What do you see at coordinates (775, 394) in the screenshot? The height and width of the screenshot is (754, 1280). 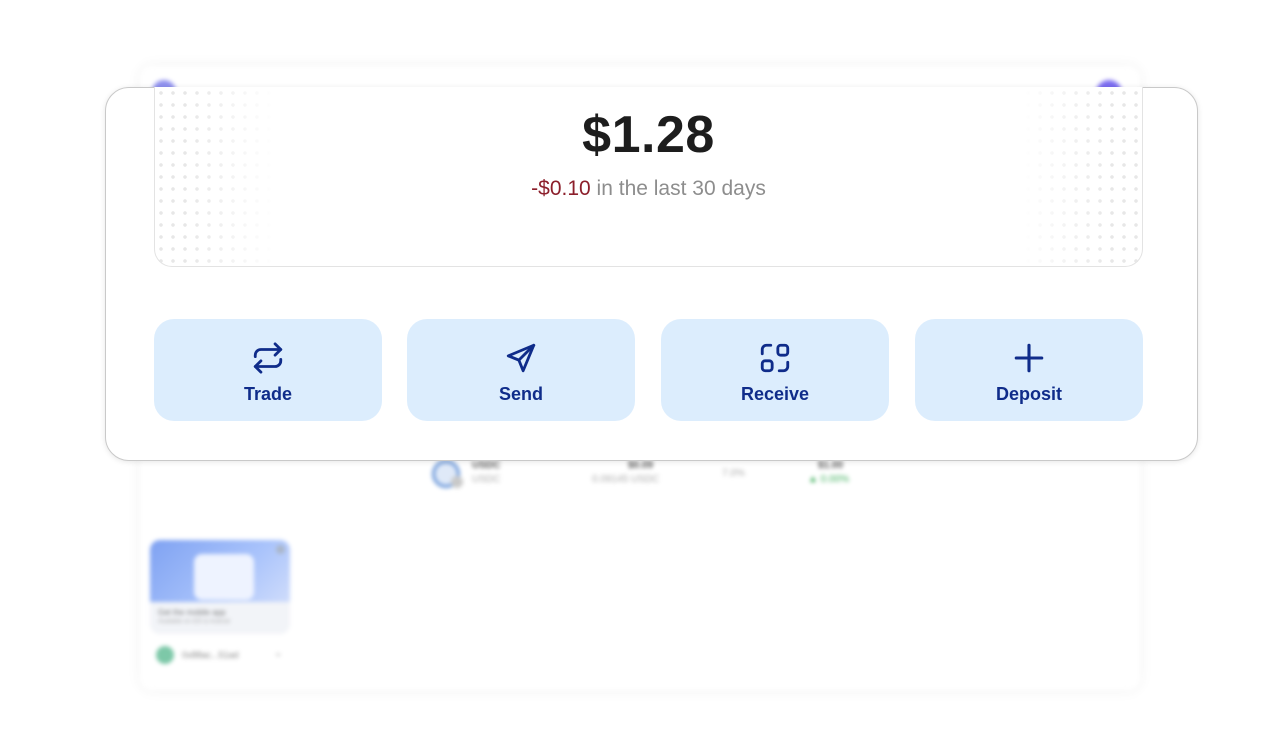 I see `receive-label: Receive` at bounding box center [775, 394].